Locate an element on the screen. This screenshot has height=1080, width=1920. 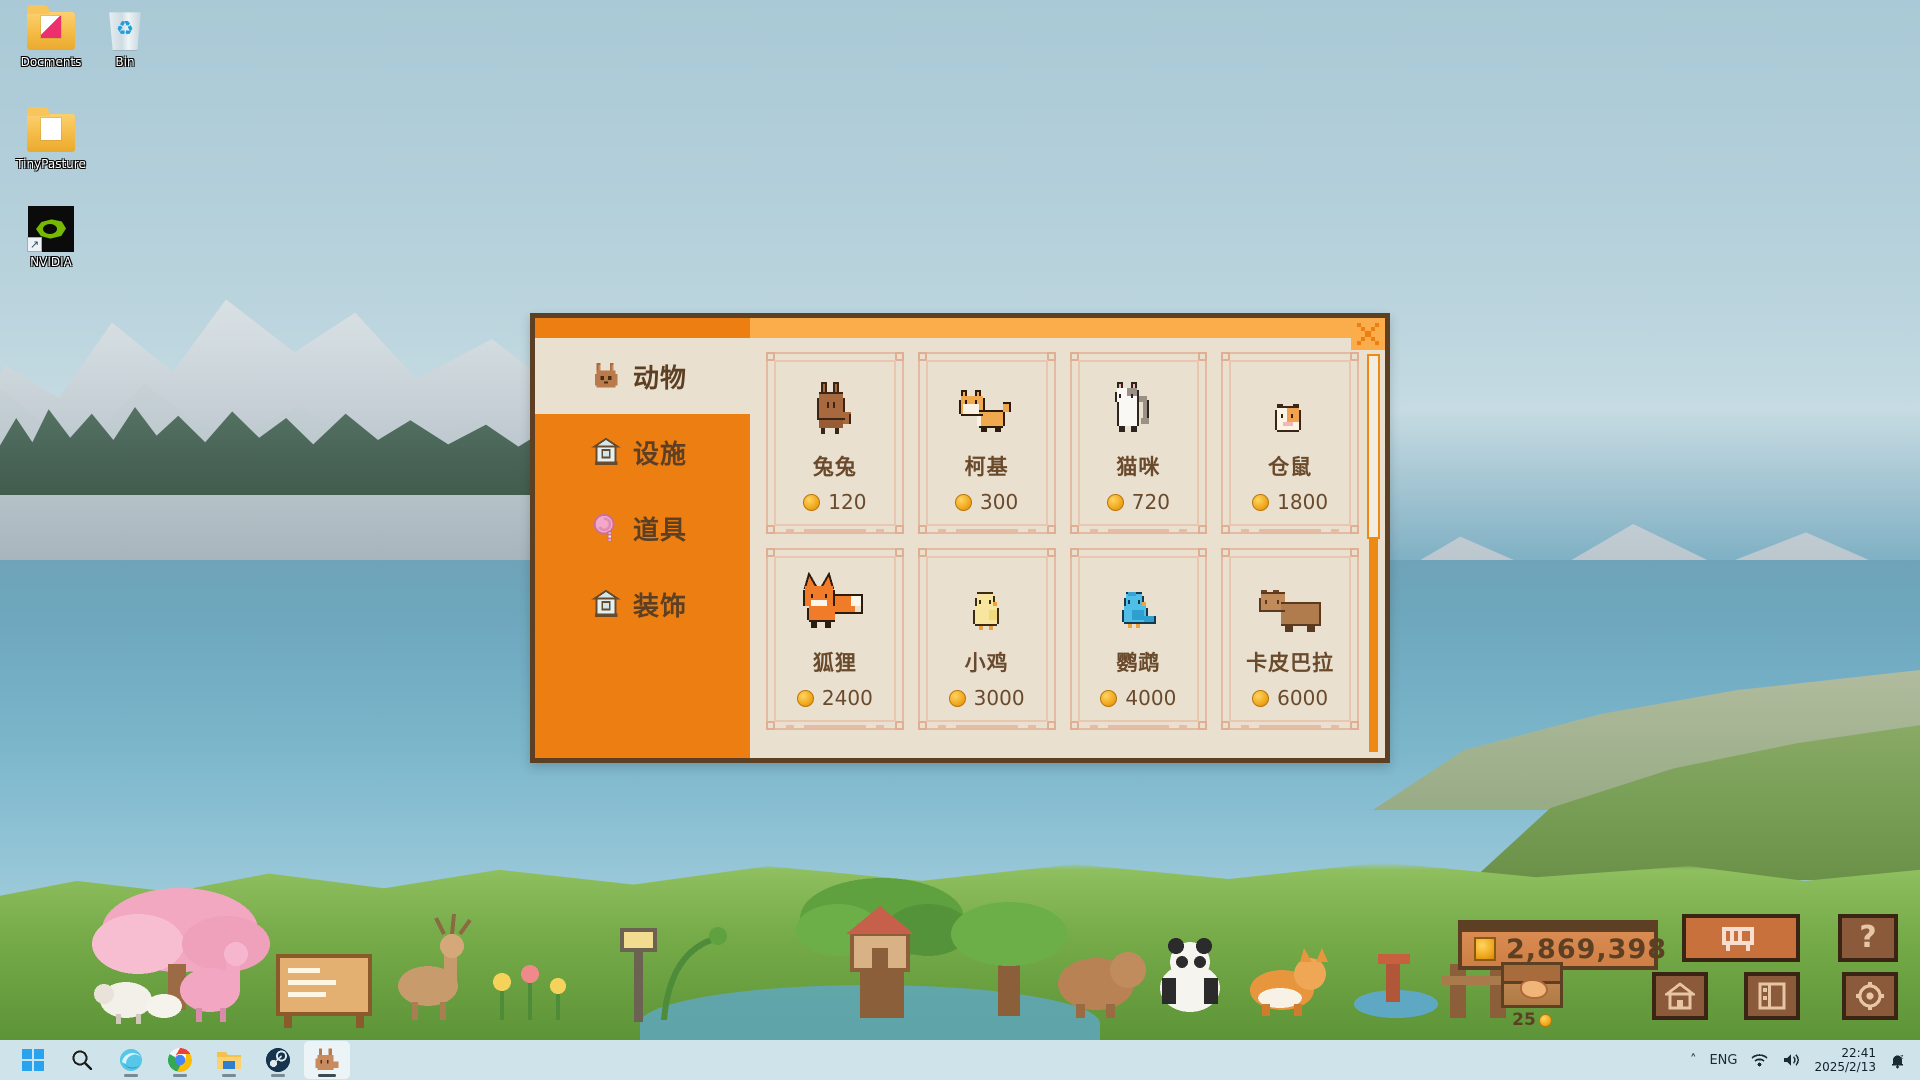
question-mark-icon: ? is located at coordinates (1868, 937).